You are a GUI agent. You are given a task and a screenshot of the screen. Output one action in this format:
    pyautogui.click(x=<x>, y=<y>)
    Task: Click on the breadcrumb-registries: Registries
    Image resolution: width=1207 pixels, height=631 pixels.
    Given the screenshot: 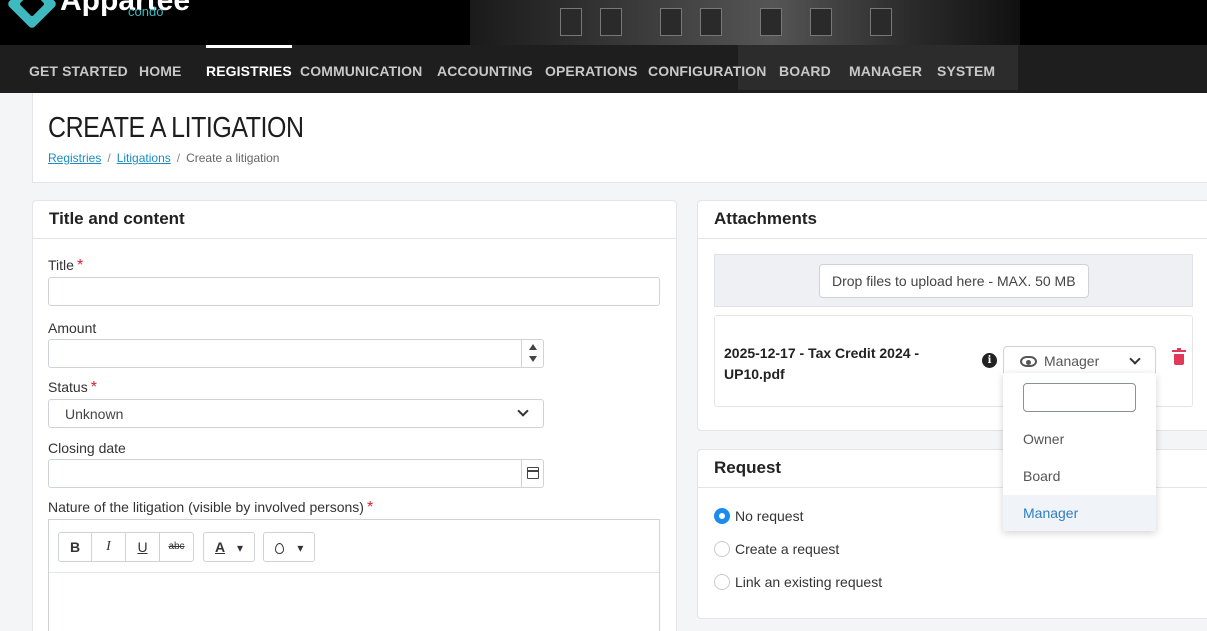 What is the action you would take?
    pyautogui.click(x=74, y=158)
    